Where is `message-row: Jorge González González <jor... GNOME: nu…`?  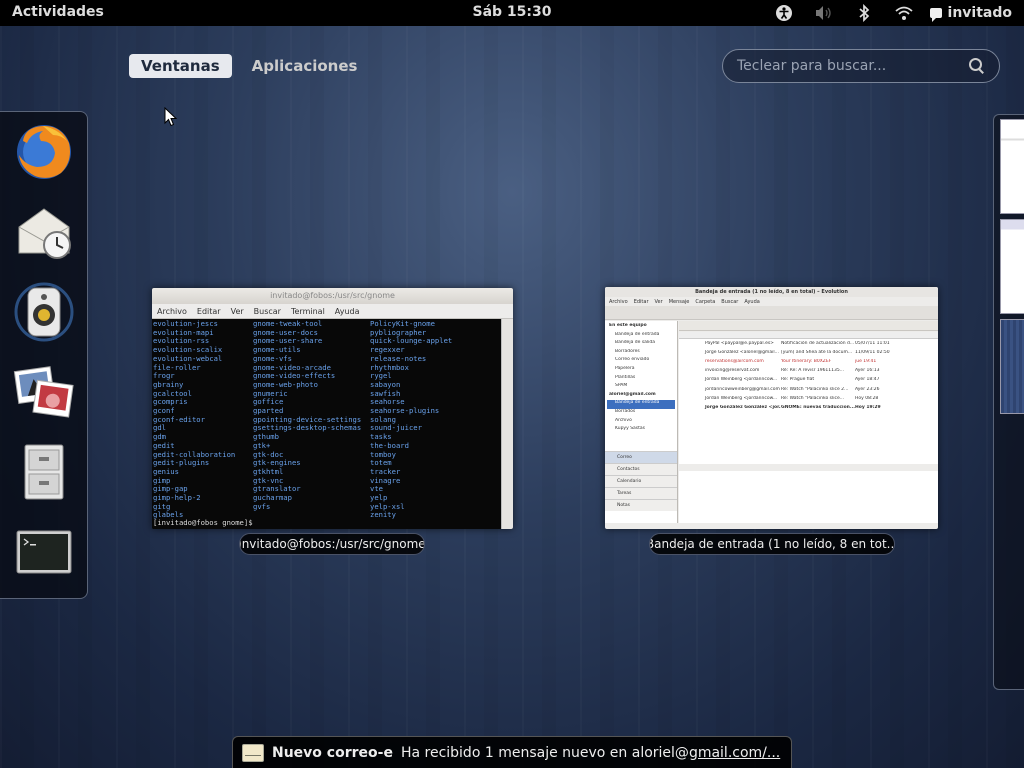 message-row: Jorge González González <jor... GNOME: nu… is located at coordinates (808, 407).